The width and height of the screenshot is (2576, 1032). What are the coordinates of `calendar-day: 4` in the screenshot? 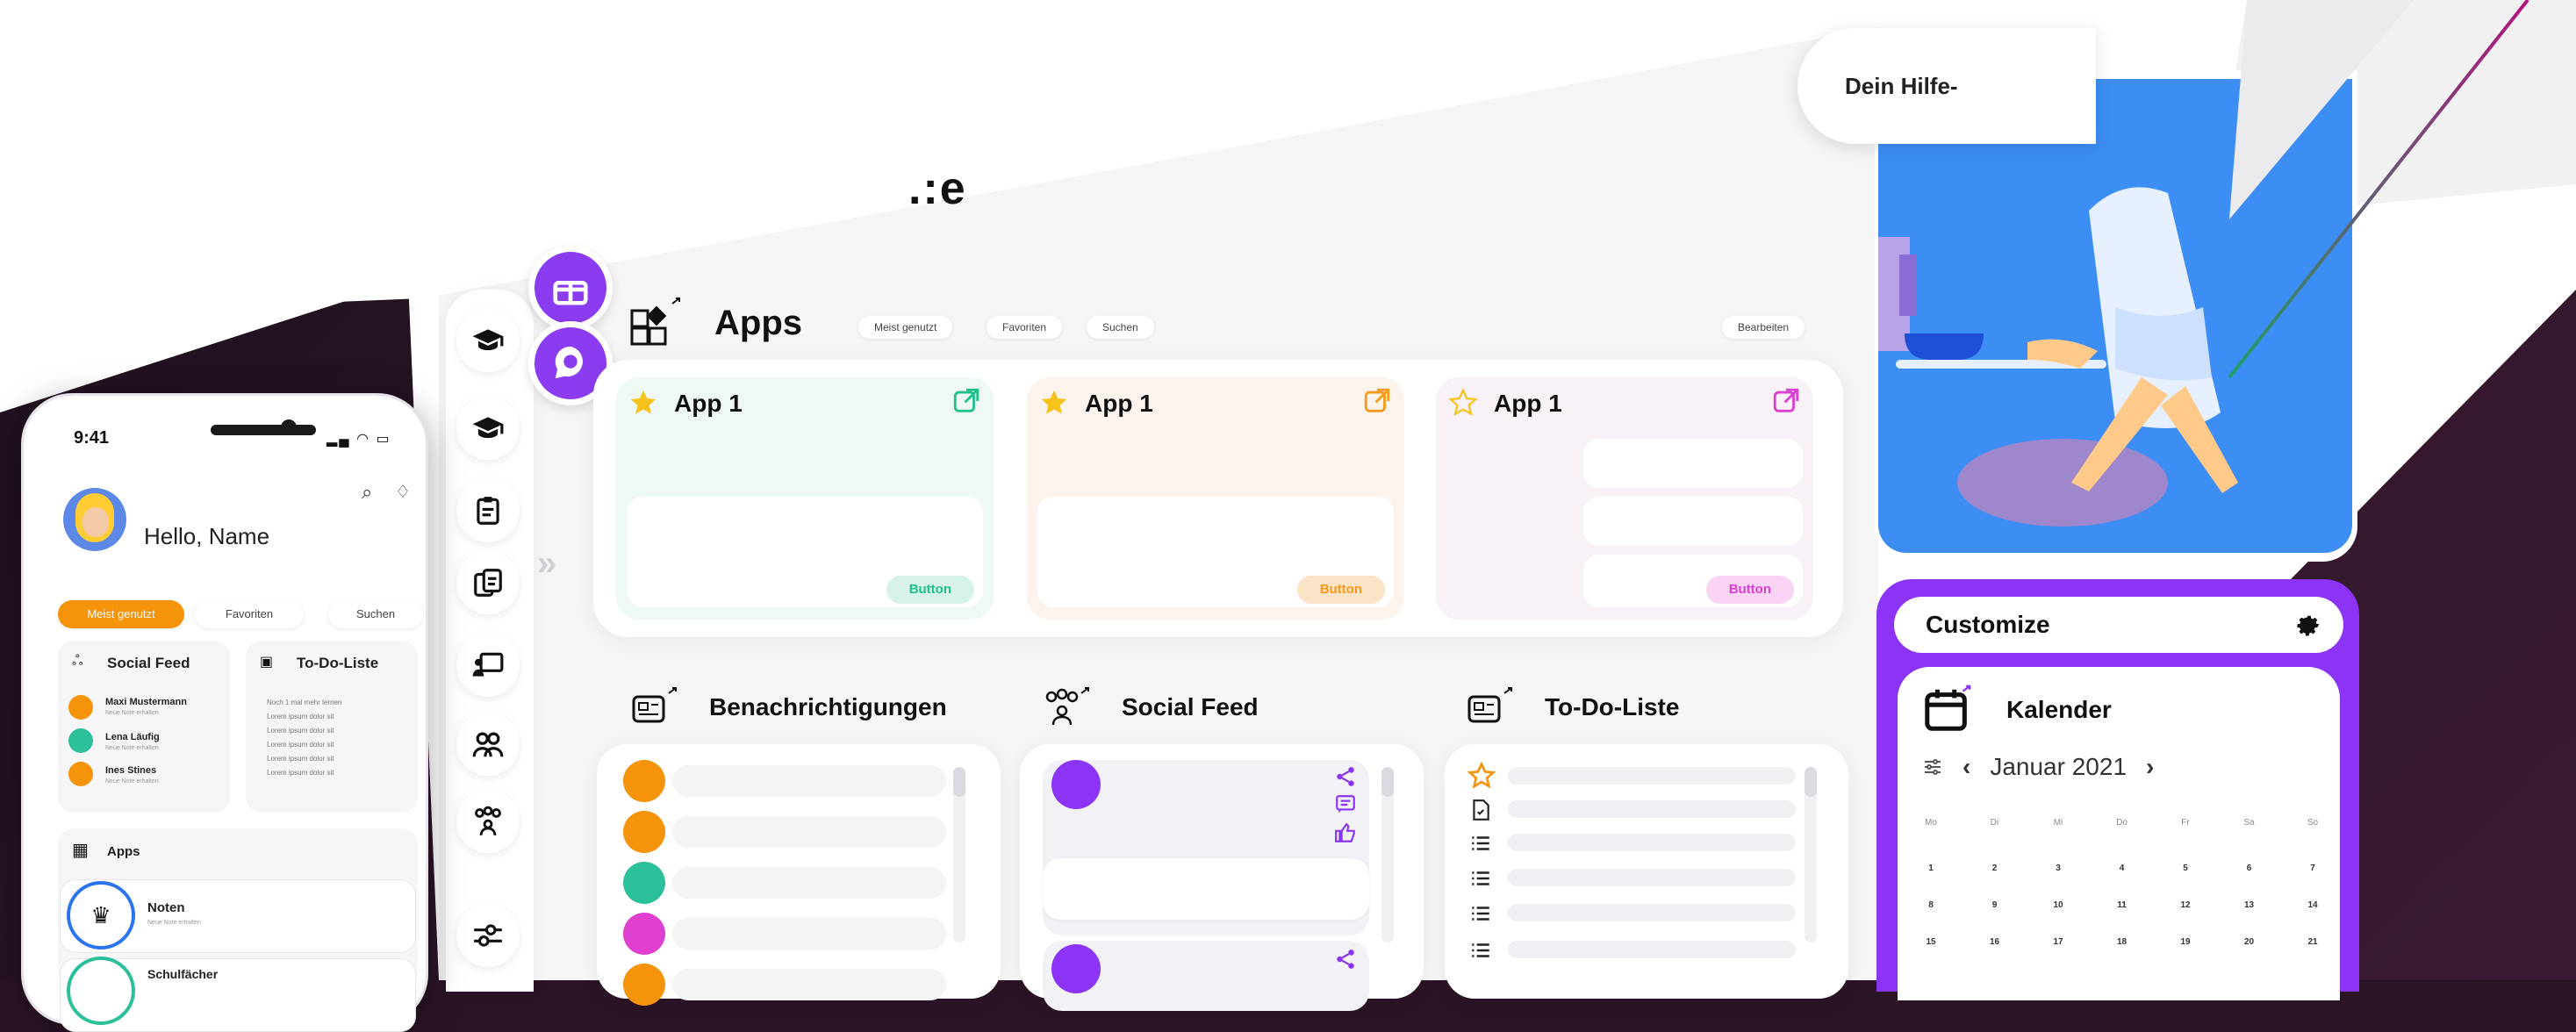 It's located at (2122, 868).